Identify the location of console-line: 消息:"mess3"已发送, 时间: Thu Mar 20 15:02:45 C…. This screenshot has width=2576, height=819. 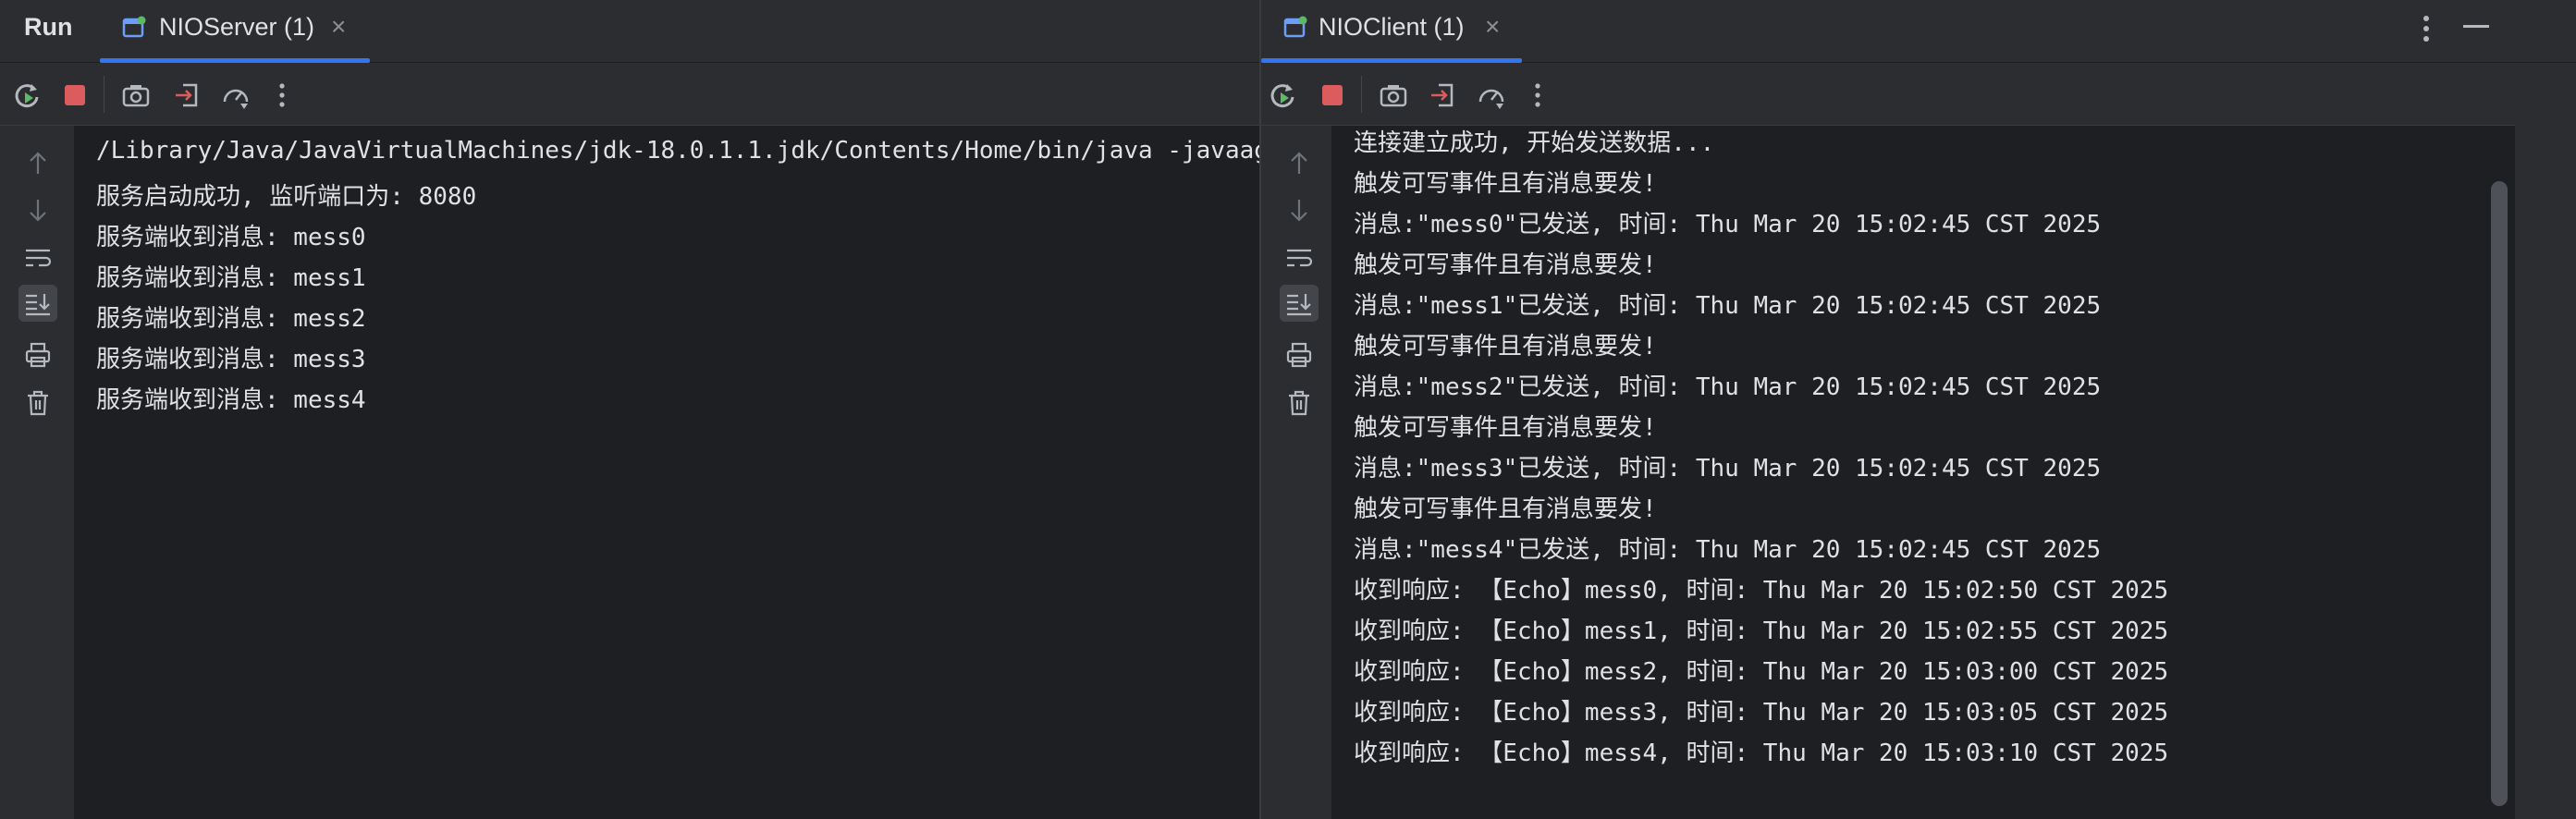
(1728, 469).